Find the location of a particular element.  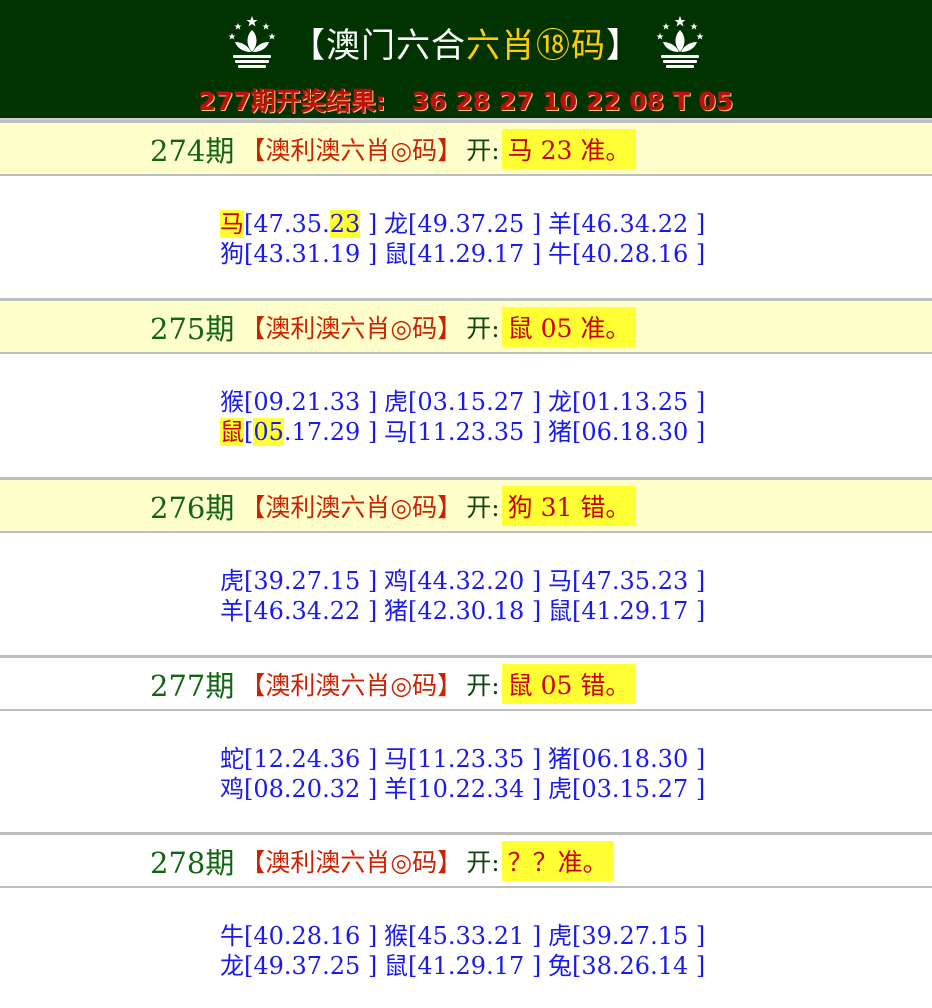

draw-result-text: 277期开奖结果: 36 28 27 10 22 08 T 05 is located at coordinates (466, 101).